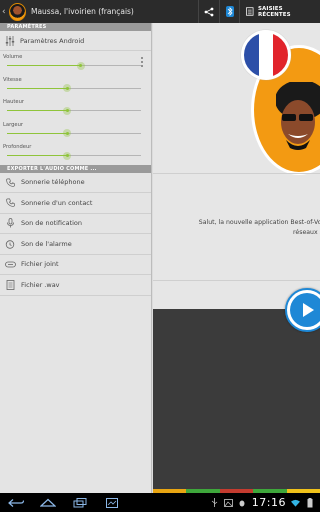 The height and width of the screenshot is (512, 320). I want to click on system-bar: 17:16, so click(160, 502).